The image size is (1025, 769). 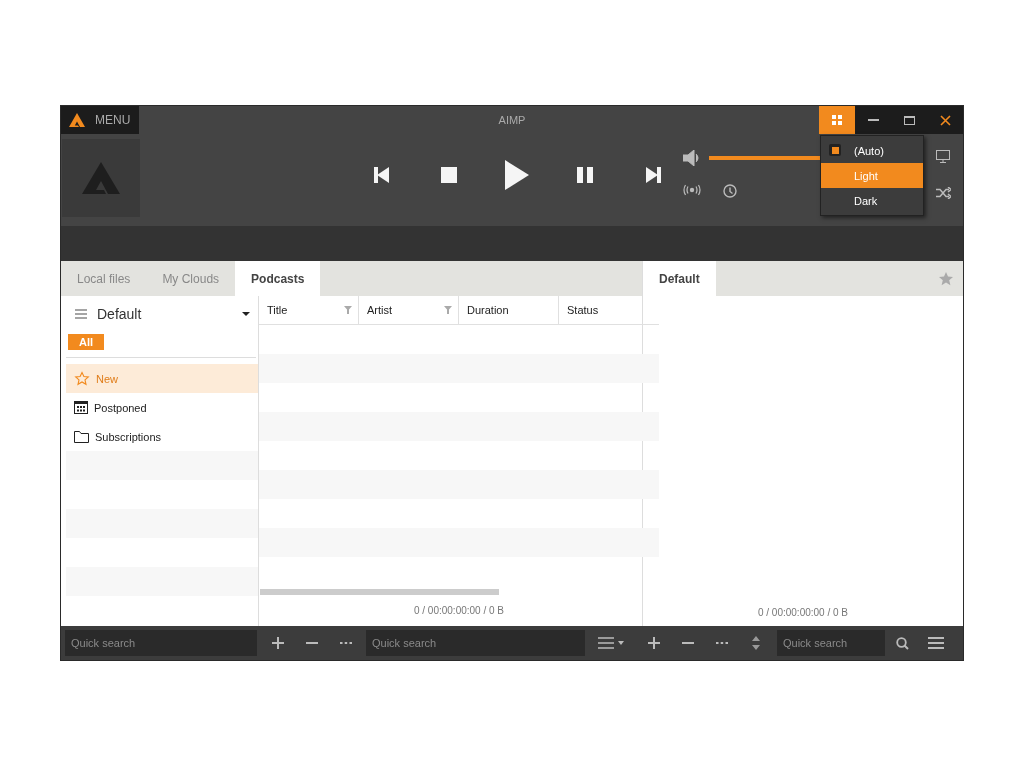 I want to click on scrollbar, so click(x=379, y=592).